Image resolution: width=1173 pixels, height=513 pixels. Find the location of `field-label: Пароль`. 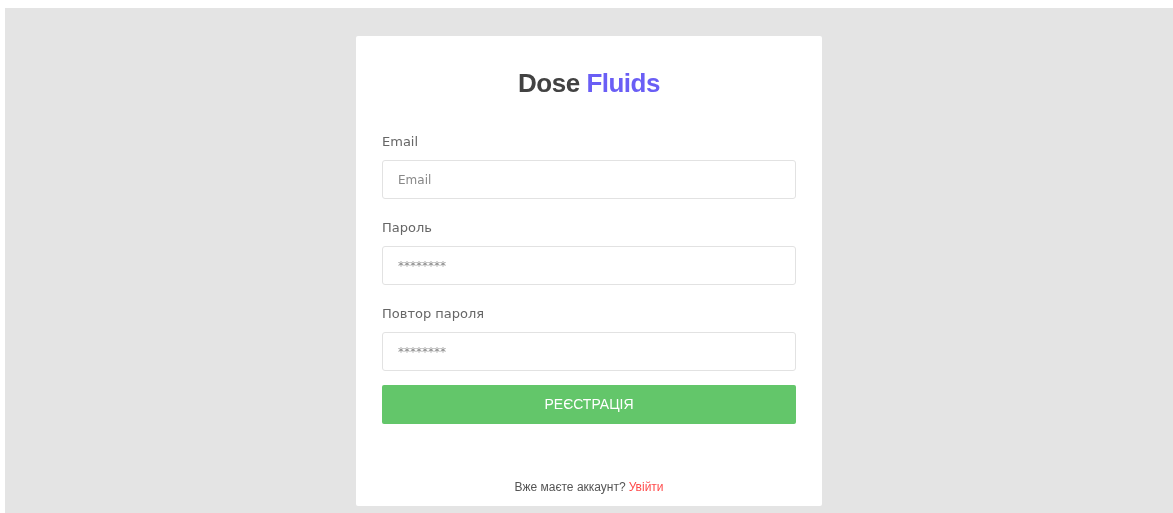

field-label: Пароль is located at coordinates (407, 228).